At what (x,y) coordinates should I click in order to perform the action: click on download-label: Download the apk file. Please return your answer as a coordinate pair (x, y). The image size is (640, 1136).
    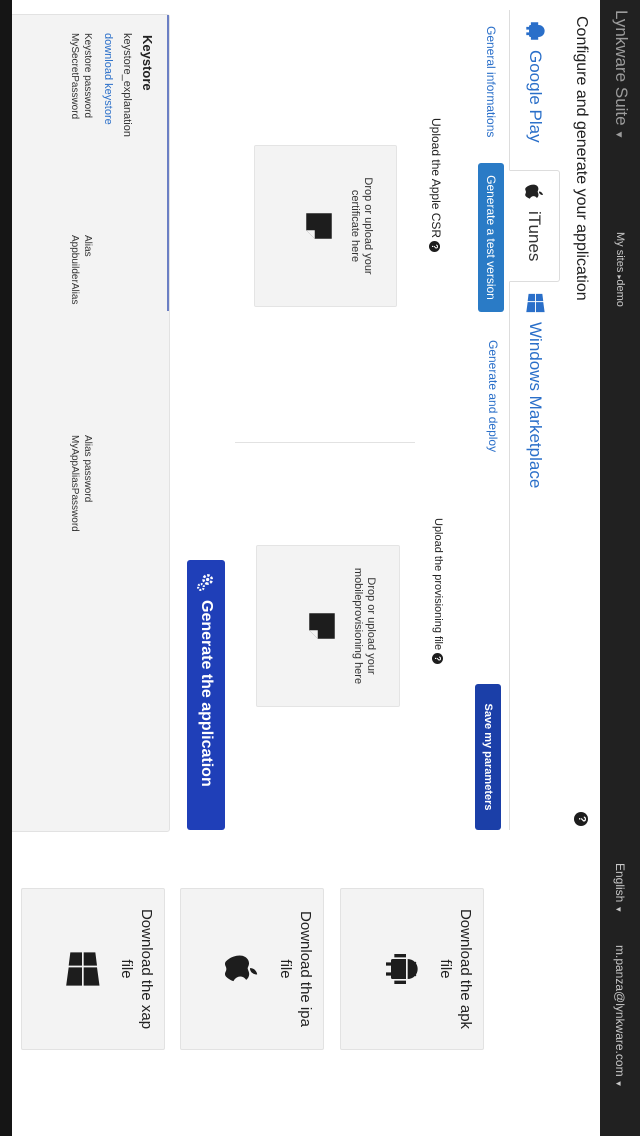
    Looking at the image, I should click on (455, 969).